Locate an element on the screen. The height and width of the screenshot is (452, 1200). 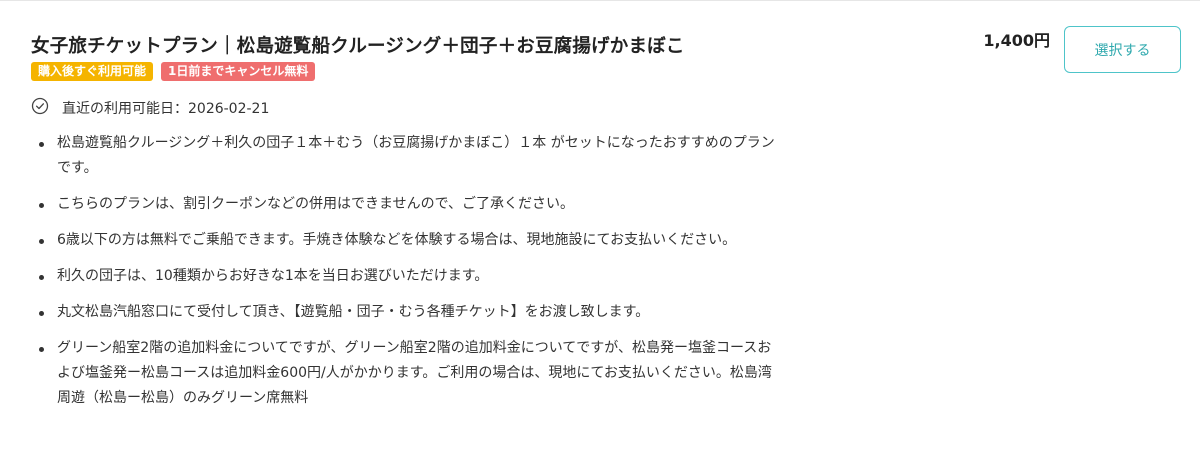
select-button: 選択する is located at coordinates (1122, 49).